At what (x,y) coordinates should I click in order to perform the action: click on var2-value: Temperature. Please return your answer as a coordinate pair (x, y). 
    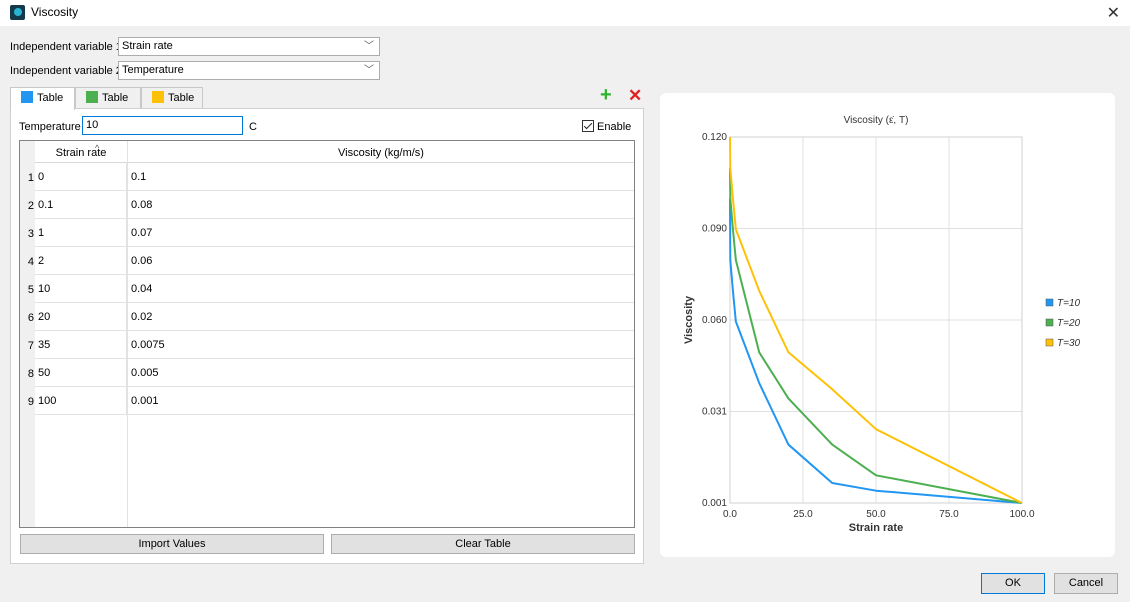
    Looking at the image, I should click on (153, 70).